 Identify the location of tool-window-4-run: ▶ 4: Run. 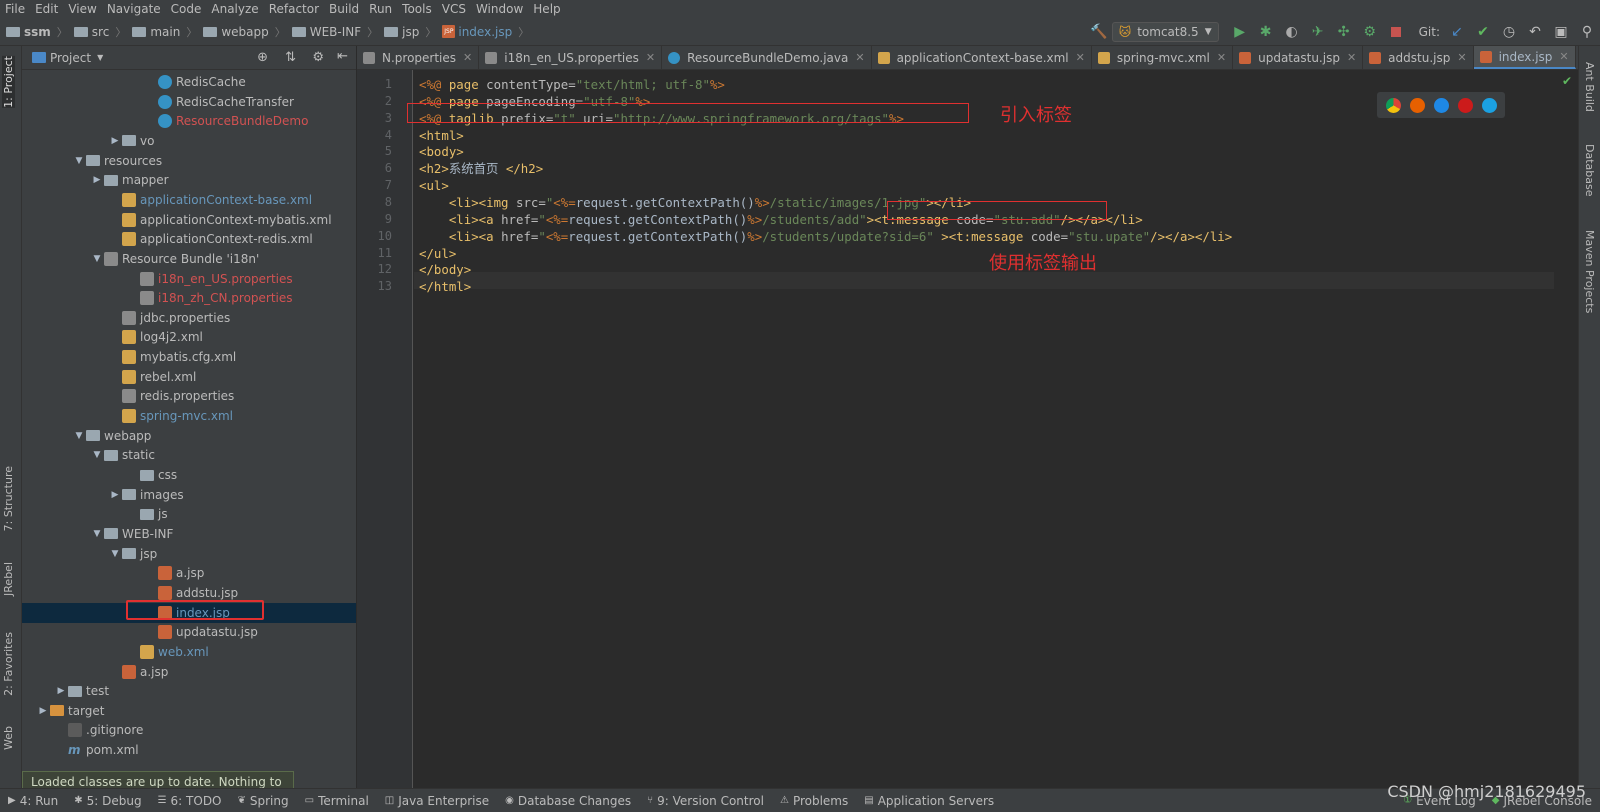
(33, 801).